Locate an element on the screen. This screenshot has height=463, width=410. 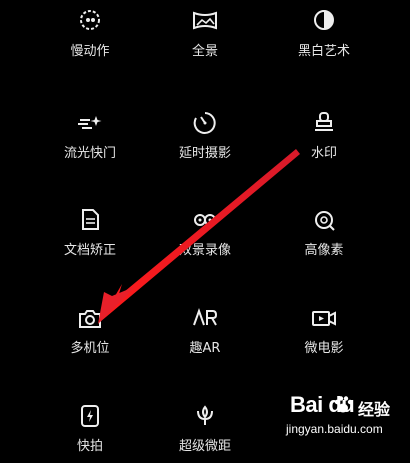
mode-ar: 趣AR is located at coordinates (205, 335).